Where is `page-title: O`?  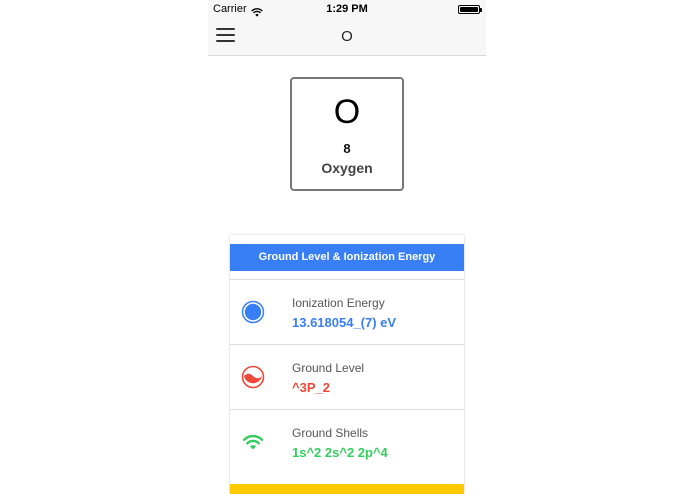 page-title: O is located at coordinates (347, 36).